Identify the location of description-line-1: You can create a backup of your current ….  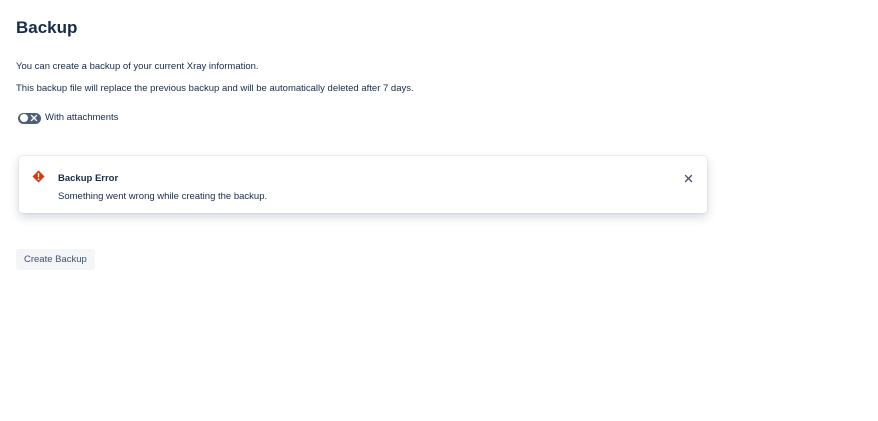
(137, 66).